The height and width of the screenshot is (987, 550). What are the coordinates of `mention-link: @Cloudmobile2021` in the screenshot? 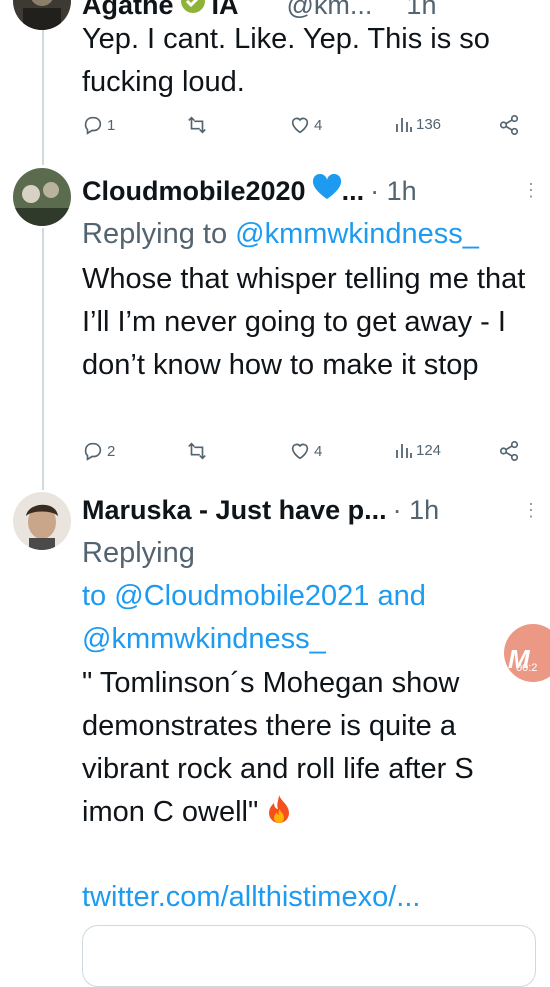 It's located at (241, 596).